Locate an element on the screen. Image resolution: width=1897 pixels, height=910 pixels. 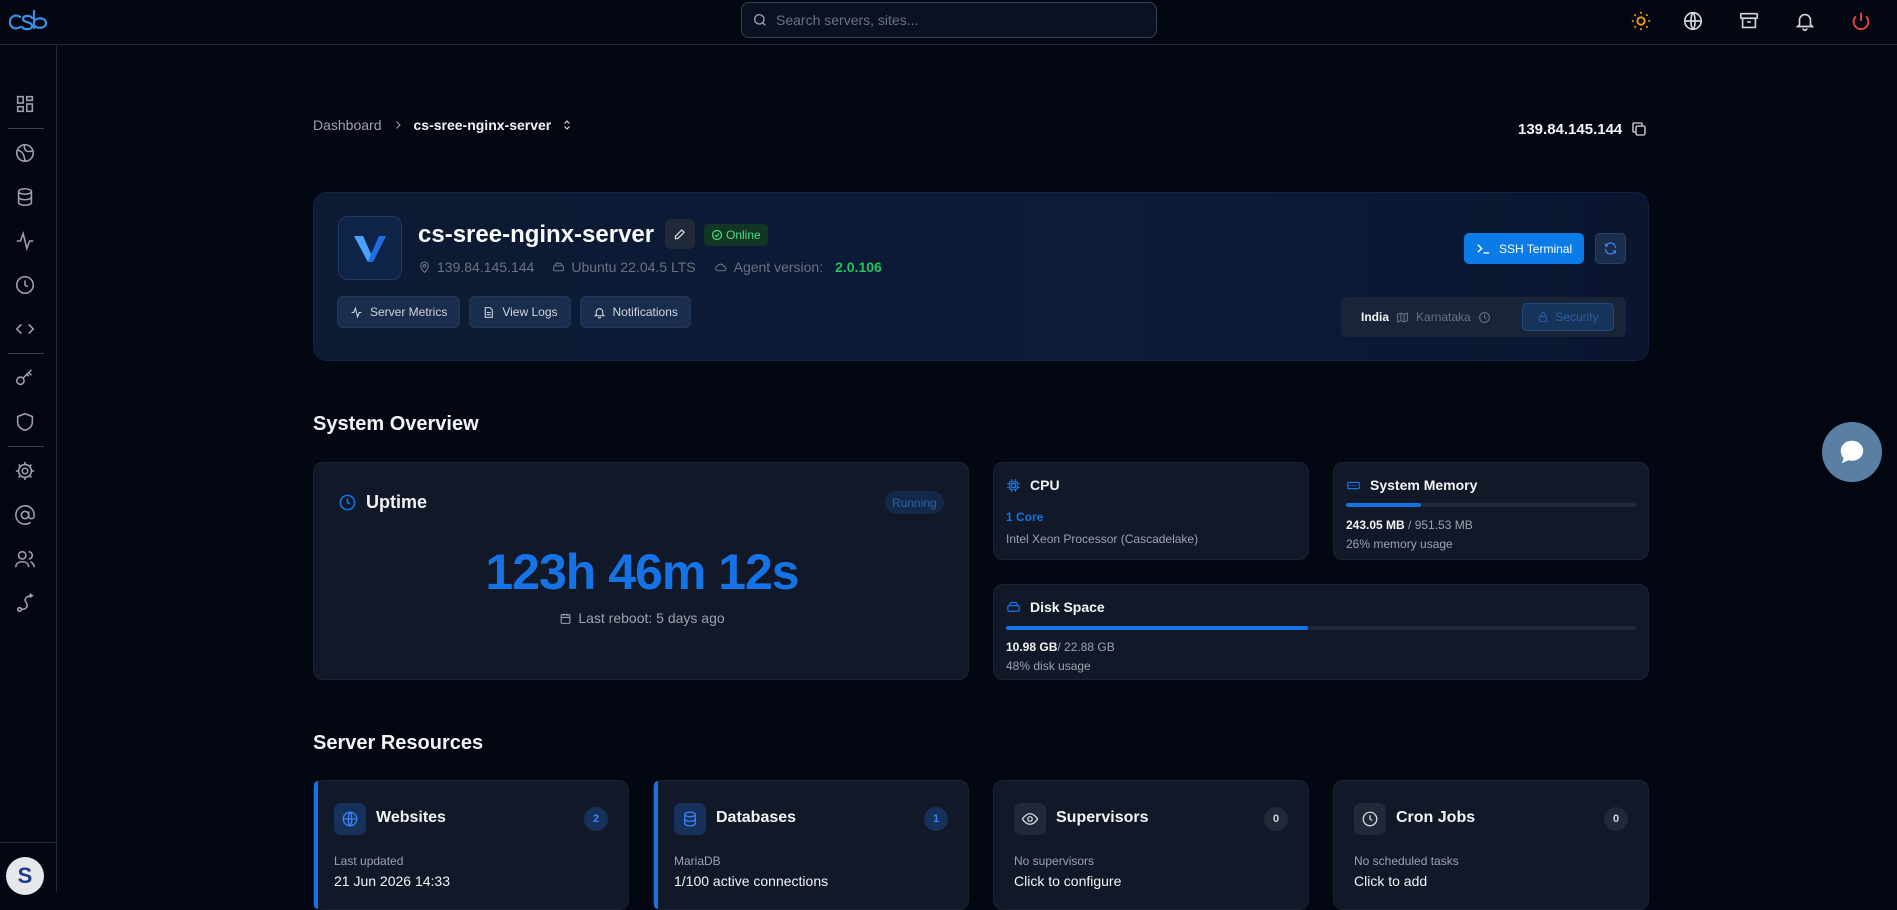
disk-progress-fill is located at coordinates (1157, 628).